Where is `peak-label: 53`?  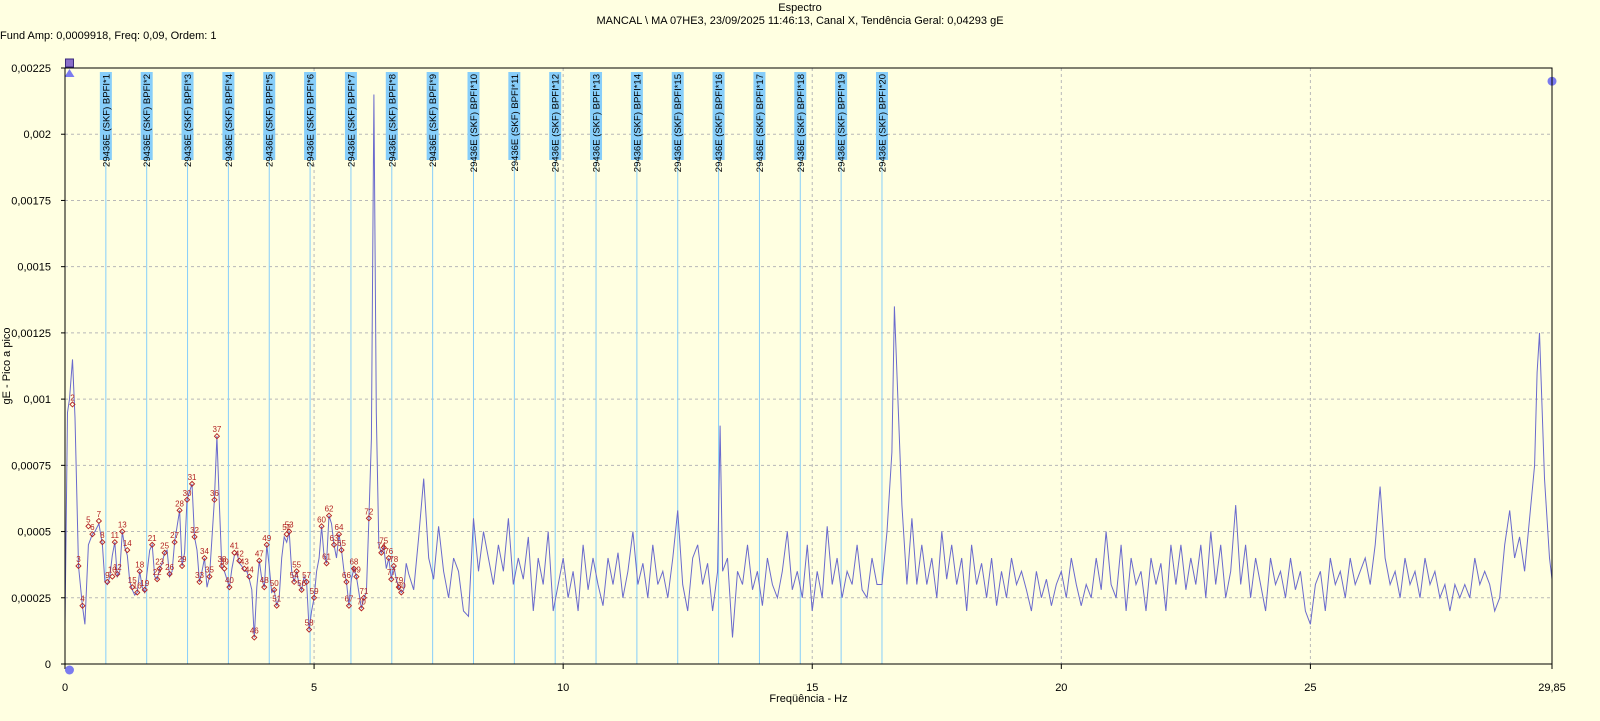
peak-label: 53 is located at coordinates (289, 525).